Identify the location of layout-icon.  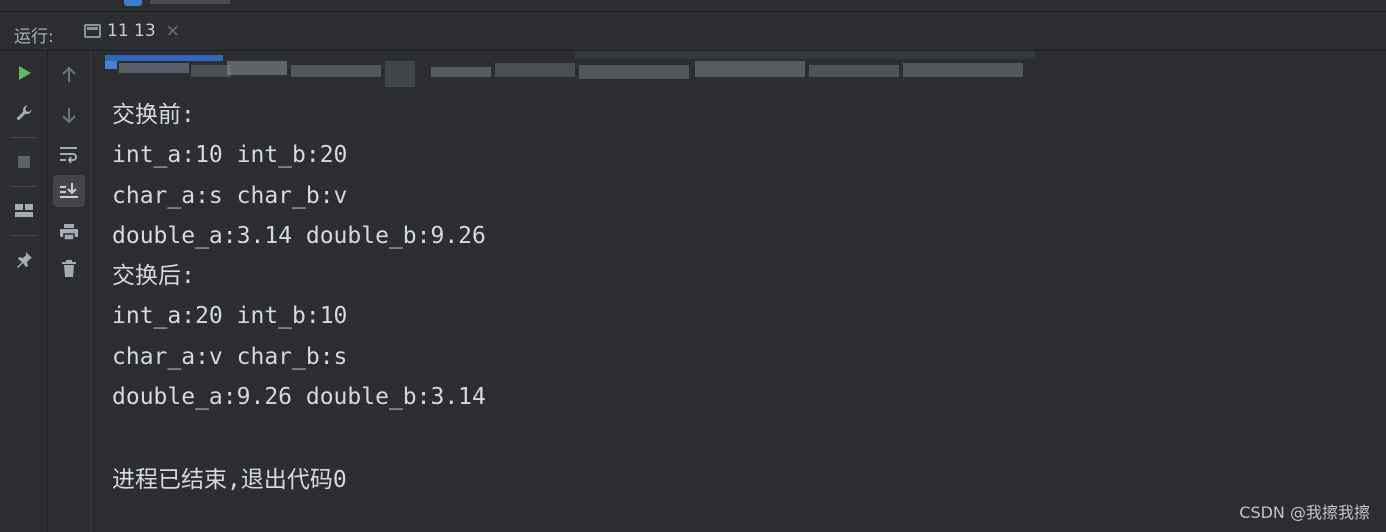
(24, 211).